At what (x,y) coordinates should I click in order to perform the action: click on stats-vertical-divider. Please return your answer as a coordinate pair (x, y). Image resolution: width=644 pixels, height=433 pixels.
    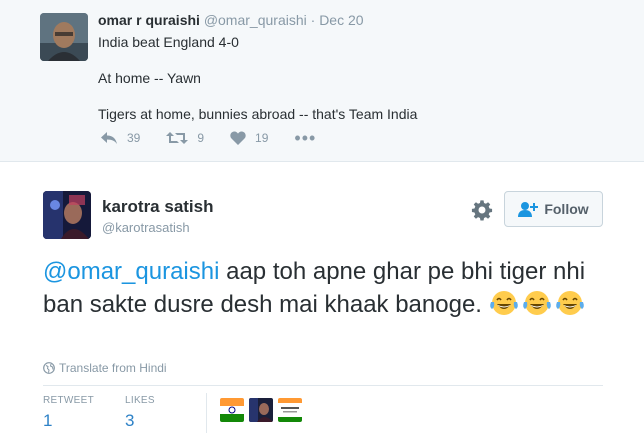
    Looking at the image, I should click on (206, 413).